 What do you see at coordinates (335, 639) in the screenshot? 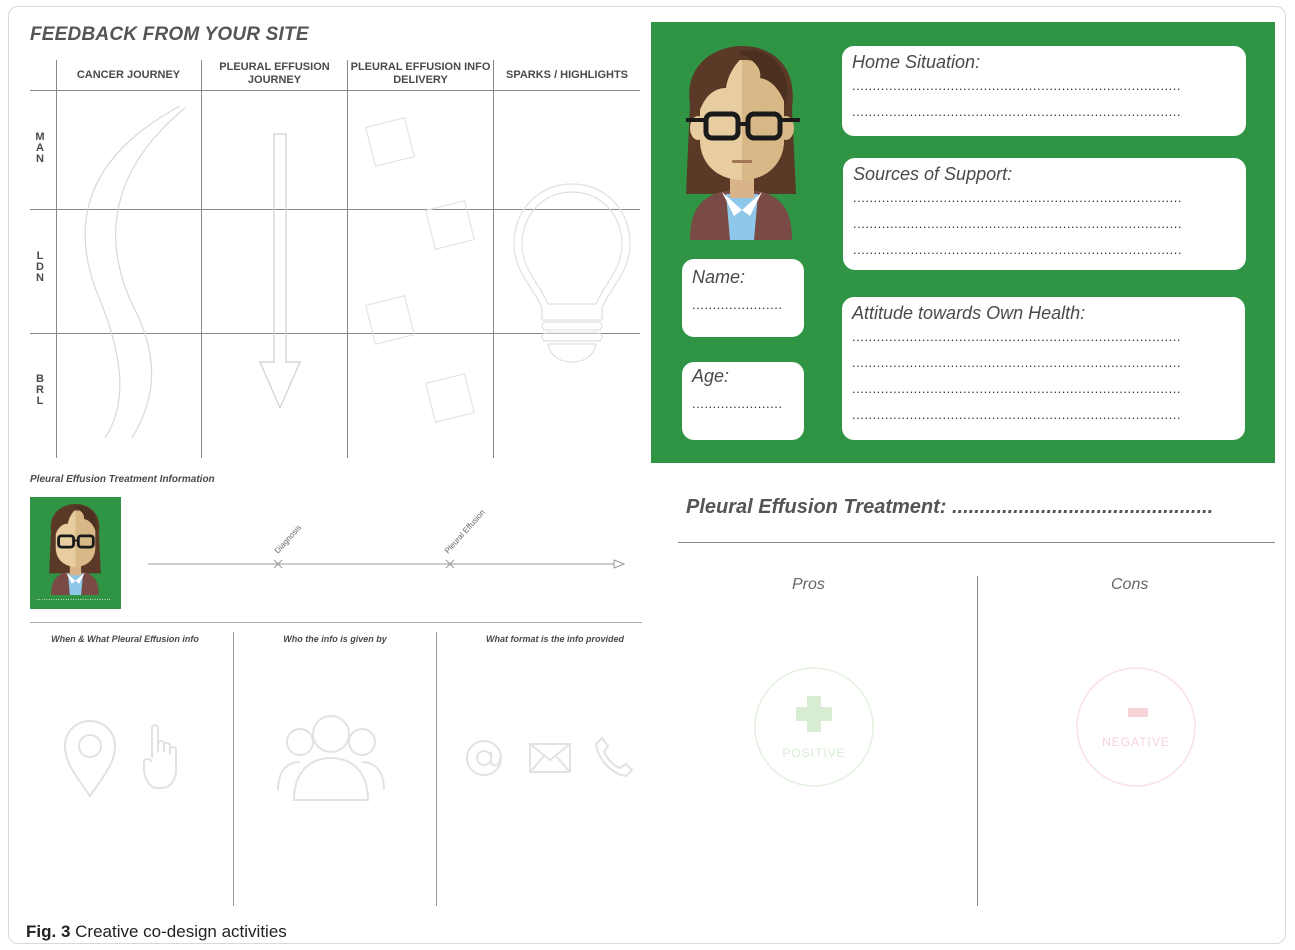
I see `subhead-who: Who the info is given by` at bounding box center [335, 639].